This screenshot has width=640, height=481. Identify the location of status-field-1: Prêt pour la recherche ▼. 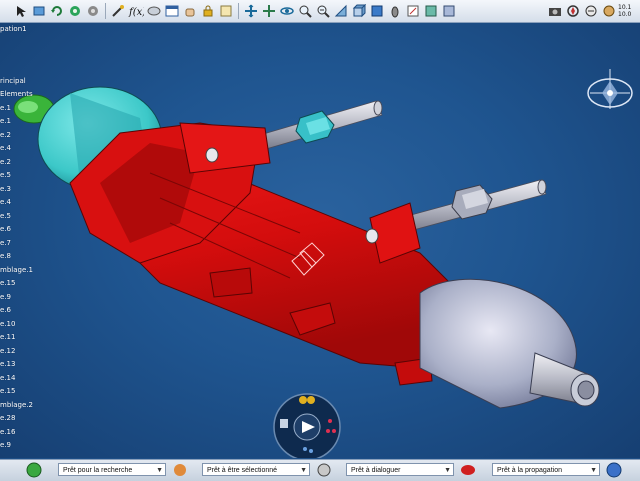
(112, 469).